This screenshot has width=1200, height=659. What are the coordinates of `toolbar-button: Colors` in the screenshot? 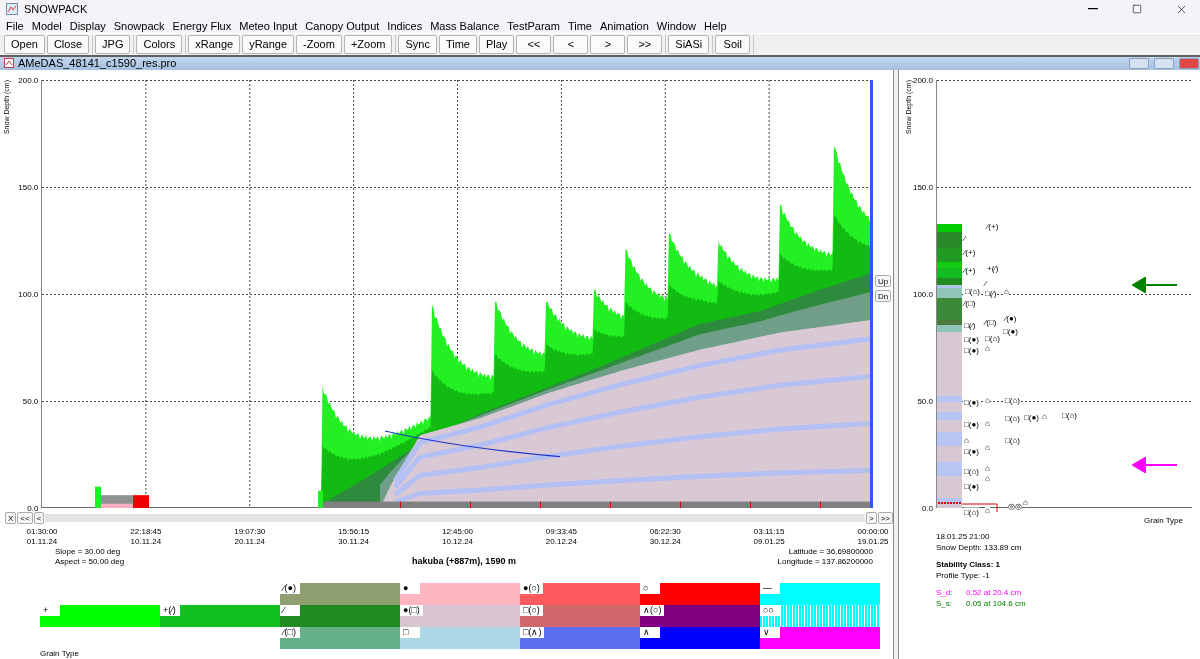 It's located at (159, 44).